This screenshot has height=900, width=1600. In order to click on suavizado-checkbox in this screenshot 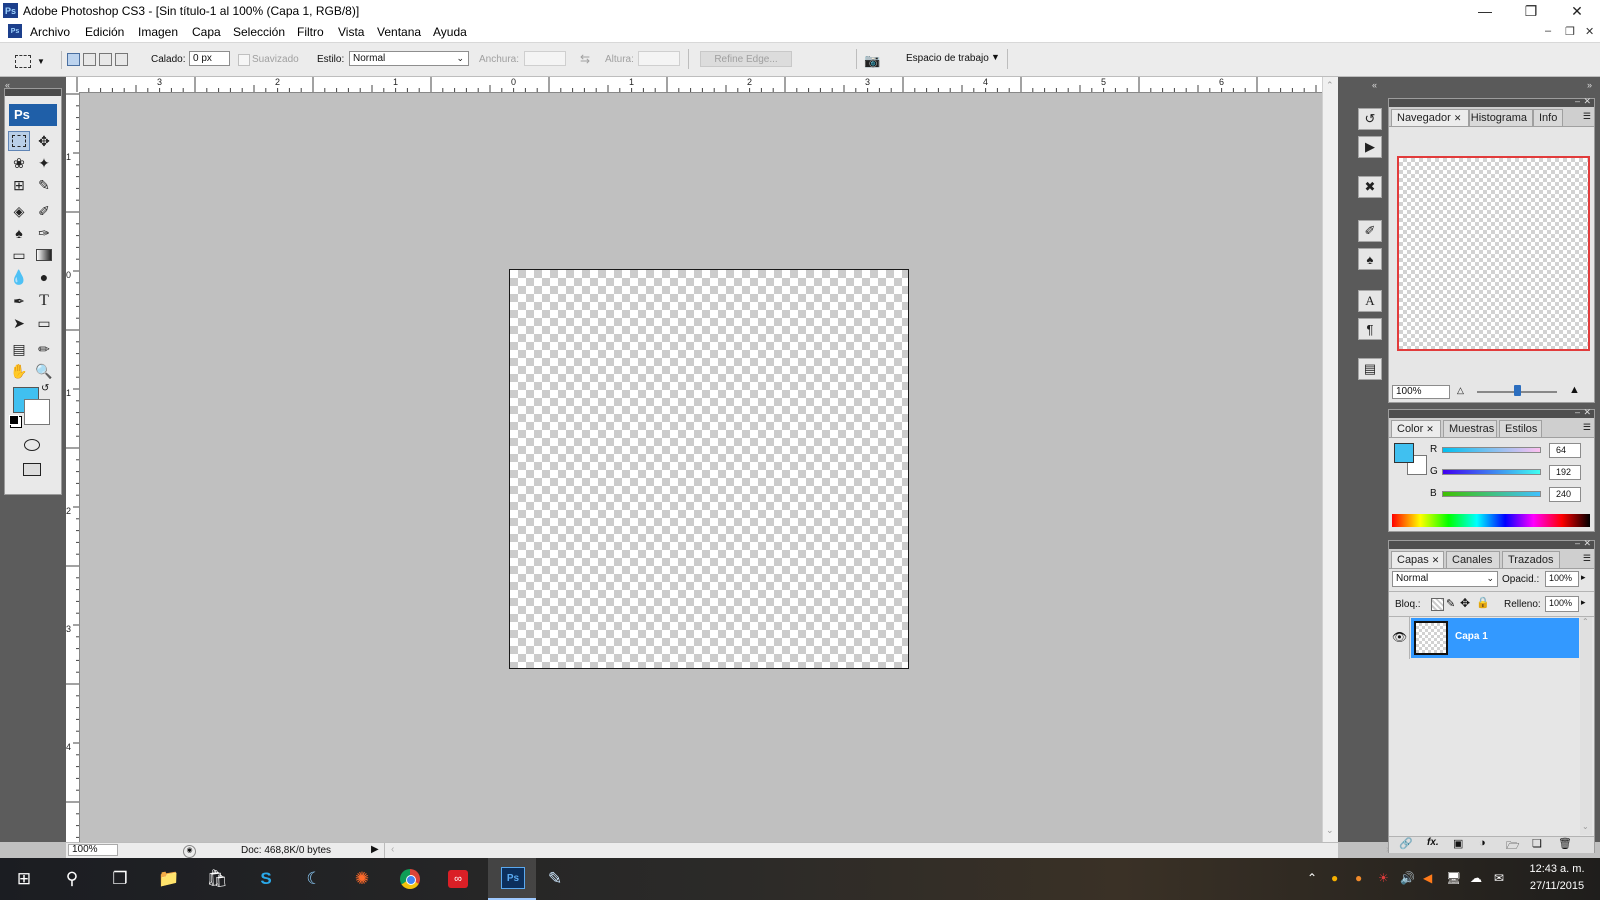, I will do `click(244, 60)`.